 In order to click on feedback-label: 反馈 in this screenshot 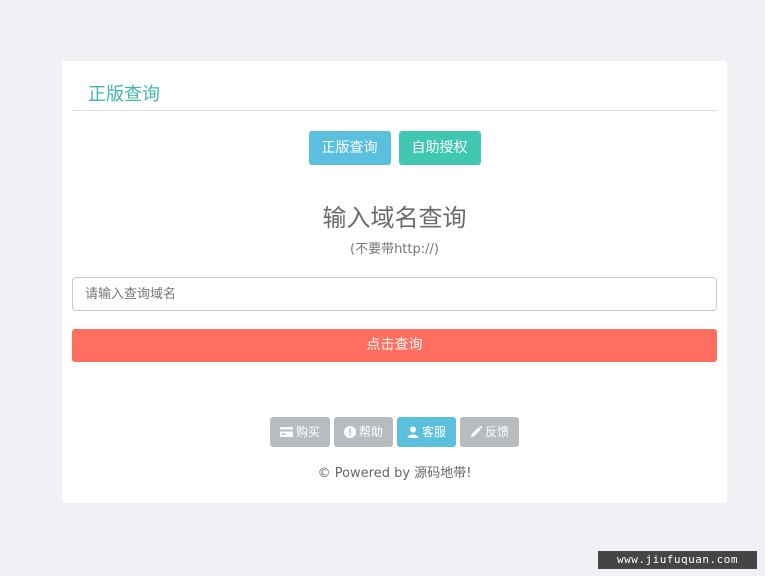, I will do `click(497, 432)`.